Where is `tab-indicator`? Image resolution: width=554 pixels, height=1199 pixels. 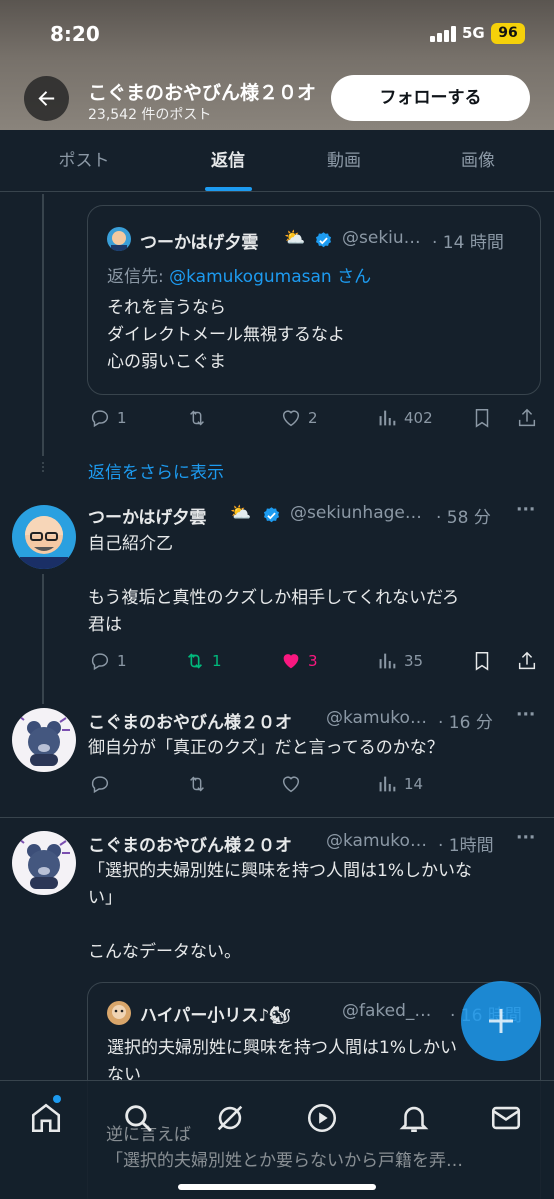
tab-indicator is located at coordinates (228, 189).